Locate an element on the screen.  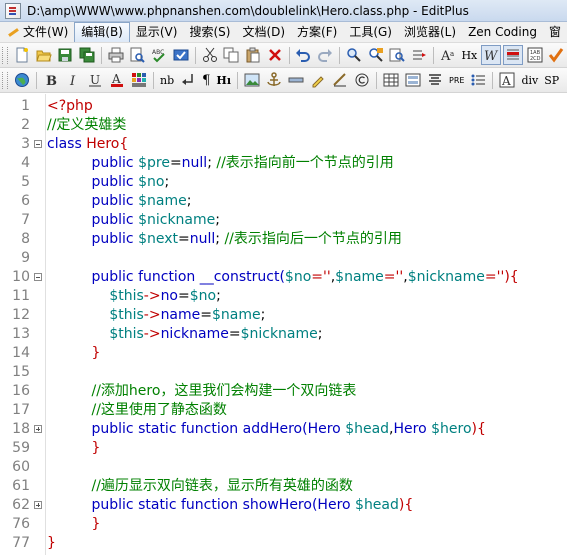
code-line: 11 $this->no=$no; is located at coordinates (283, 296).